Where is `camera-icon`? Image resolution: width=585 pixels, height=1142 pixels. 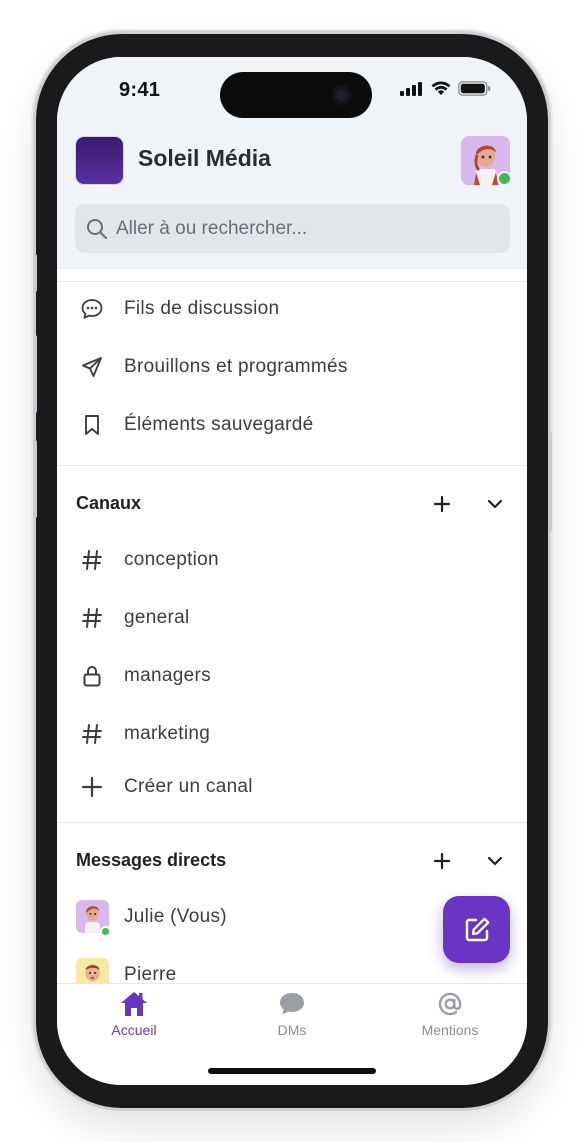 camera-icon is located at coordinates (342, 95).